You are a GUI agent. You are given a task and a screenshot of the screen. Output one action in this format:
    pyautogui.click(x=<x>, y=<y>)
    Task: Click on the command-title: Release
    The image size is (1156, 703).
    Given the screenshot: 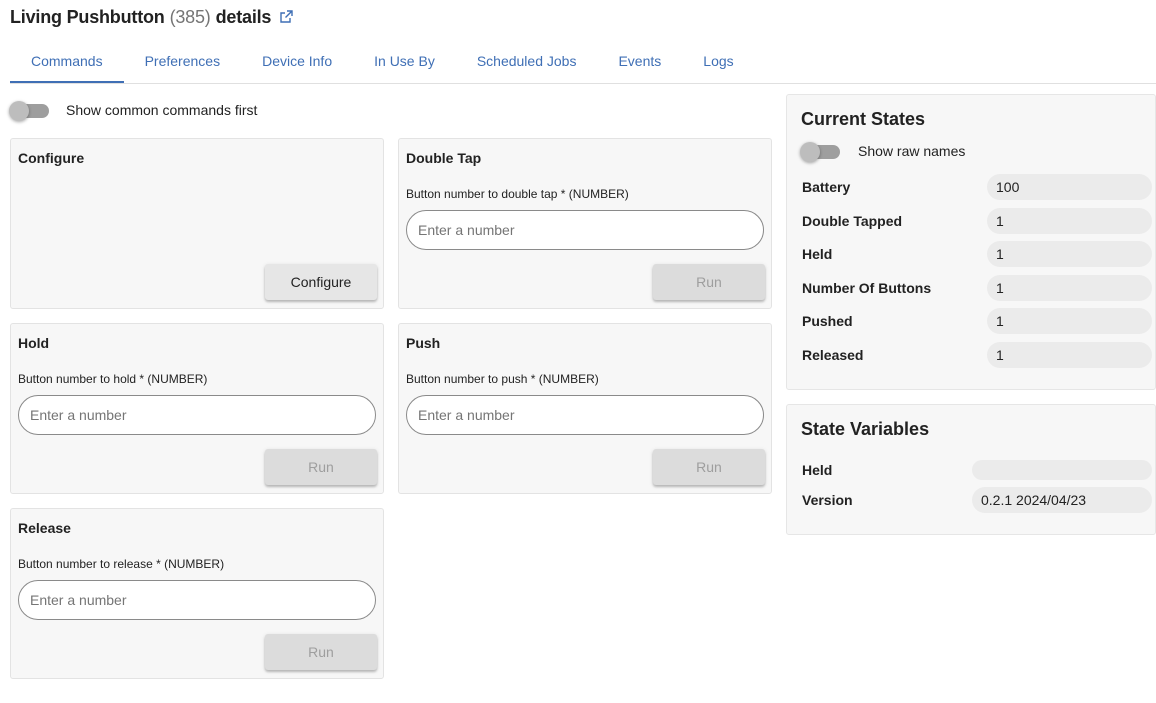 What is the action you would take?
    pyautogui.click(x=44, y=528)
    